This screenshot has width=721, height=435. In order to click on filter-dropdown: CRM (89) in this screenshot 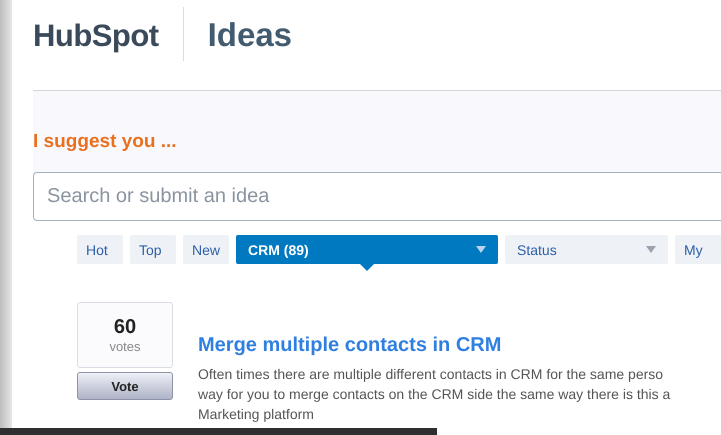, I will do `click(367, 249)`.